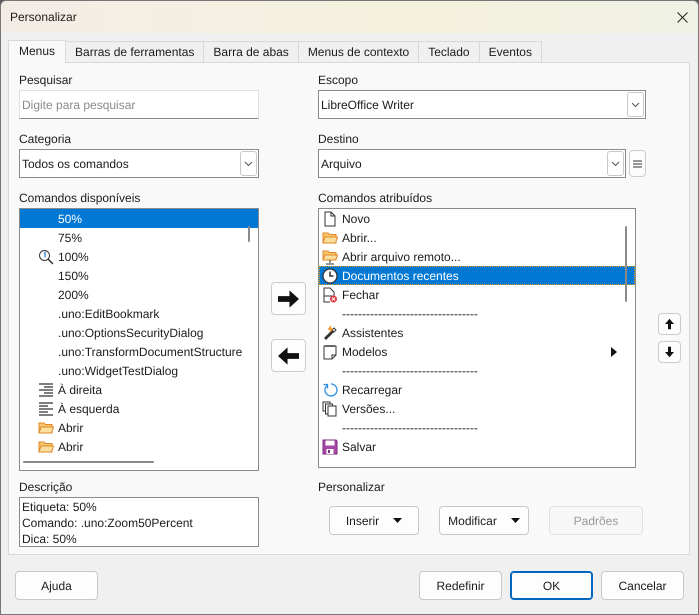  I want to click on wand-icon, so click(330, 332).